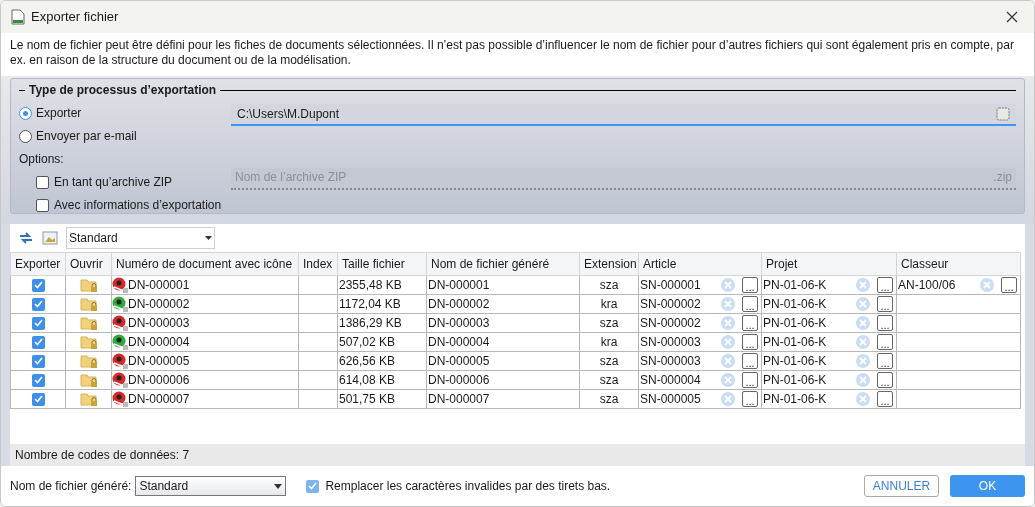 The image size is (1035, 507). I want to click on table-cell: DN-000007, so click(503, 399).